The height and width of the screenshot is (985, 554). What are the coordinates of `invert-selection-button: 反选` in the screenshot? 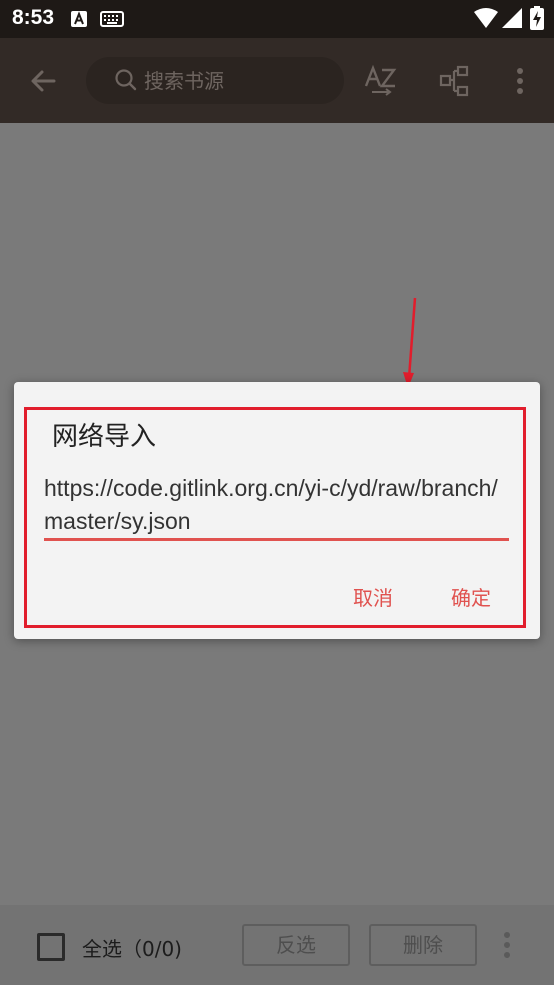 It's located at (296, 945).